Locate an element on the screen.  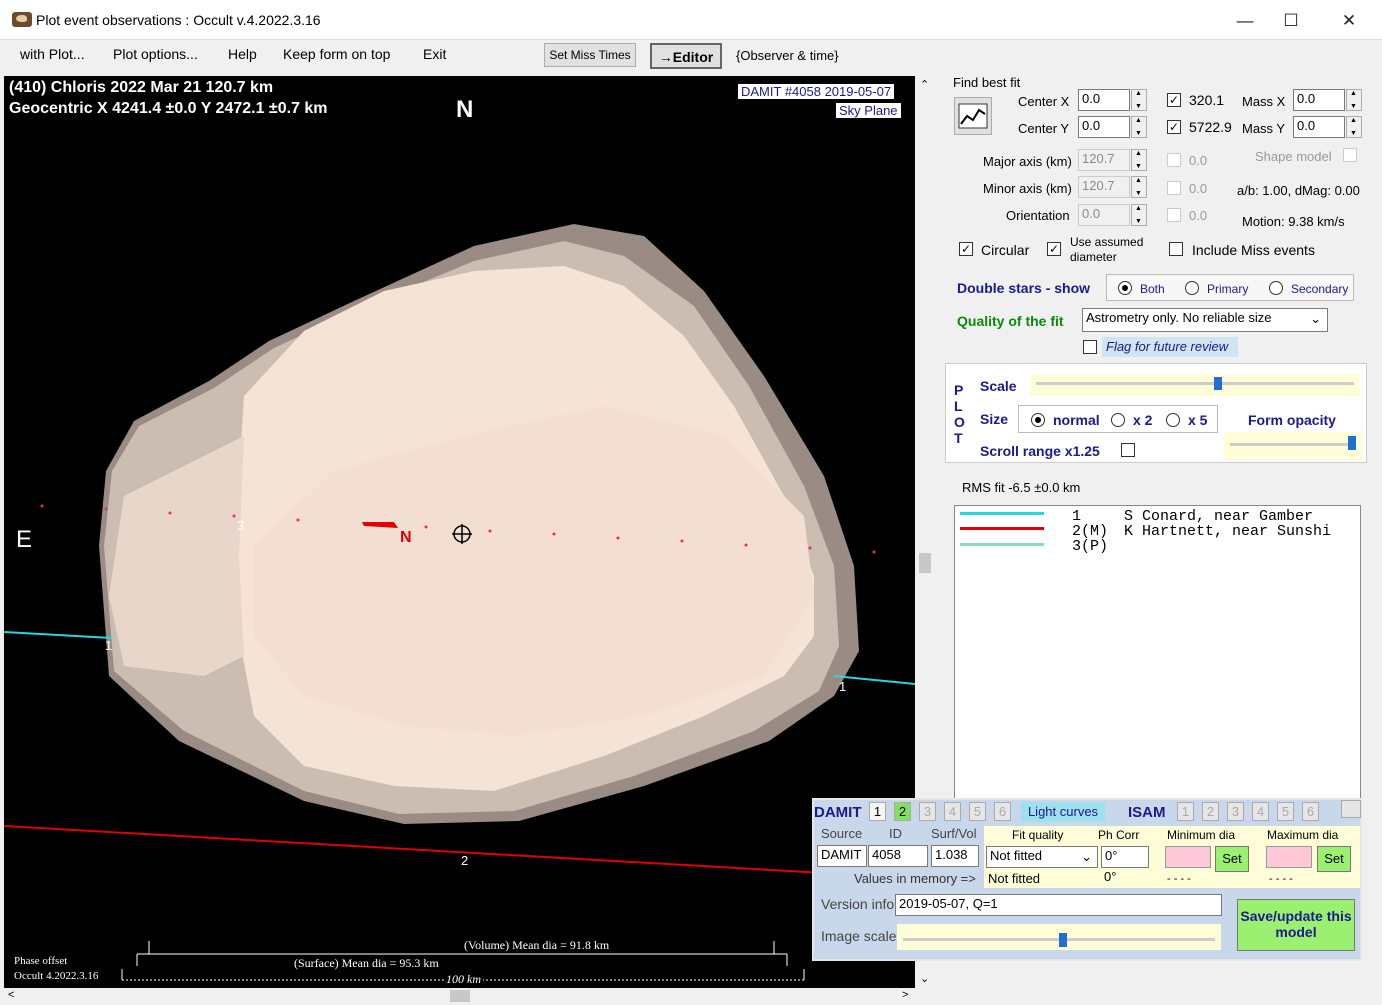
ph-corr-input: 0° is located at coordinates (1125, 857).